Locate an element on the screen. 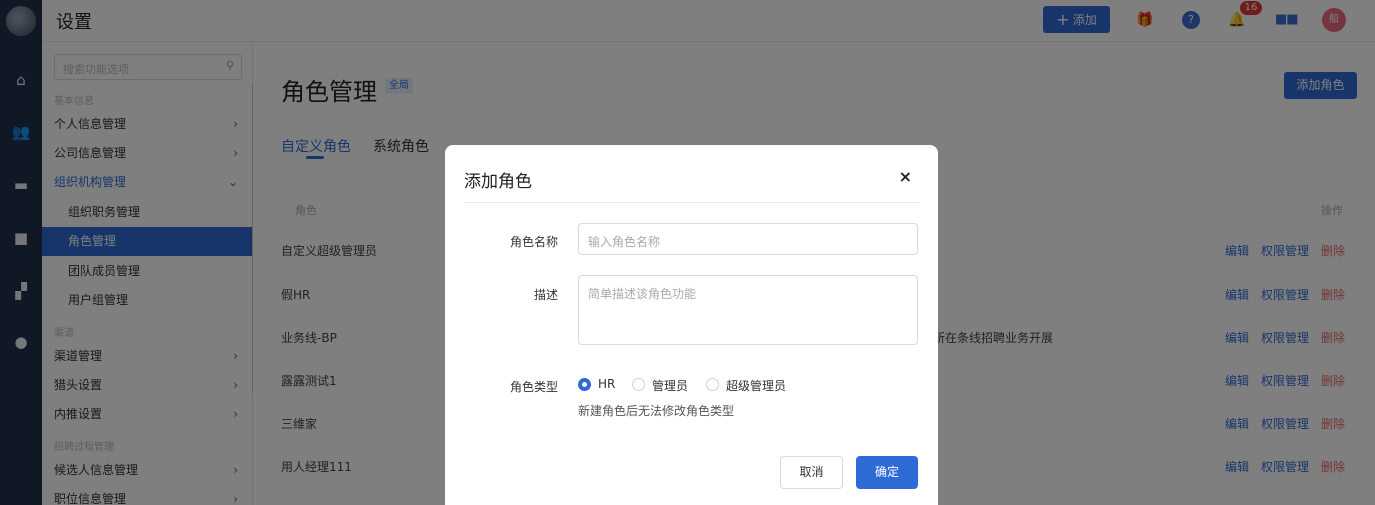 The width and height of the screenshot is (1375, 505). description-placeholder: 简单描述该角色功能 is located at coordinates (642, 294).